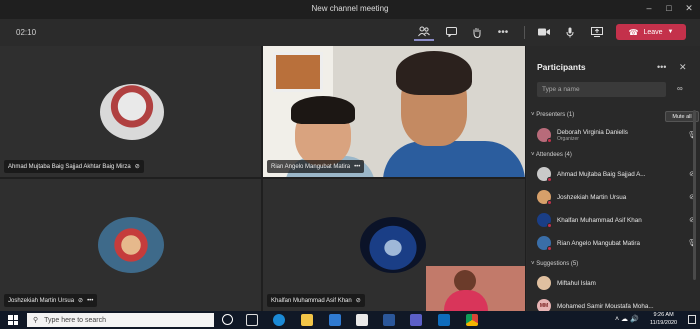 The height and width of the screenshot is (329, 700). Describe the element at coordinates (663, 315) in the screenshot. I see `clock-time: 9:26 AM` at that location.